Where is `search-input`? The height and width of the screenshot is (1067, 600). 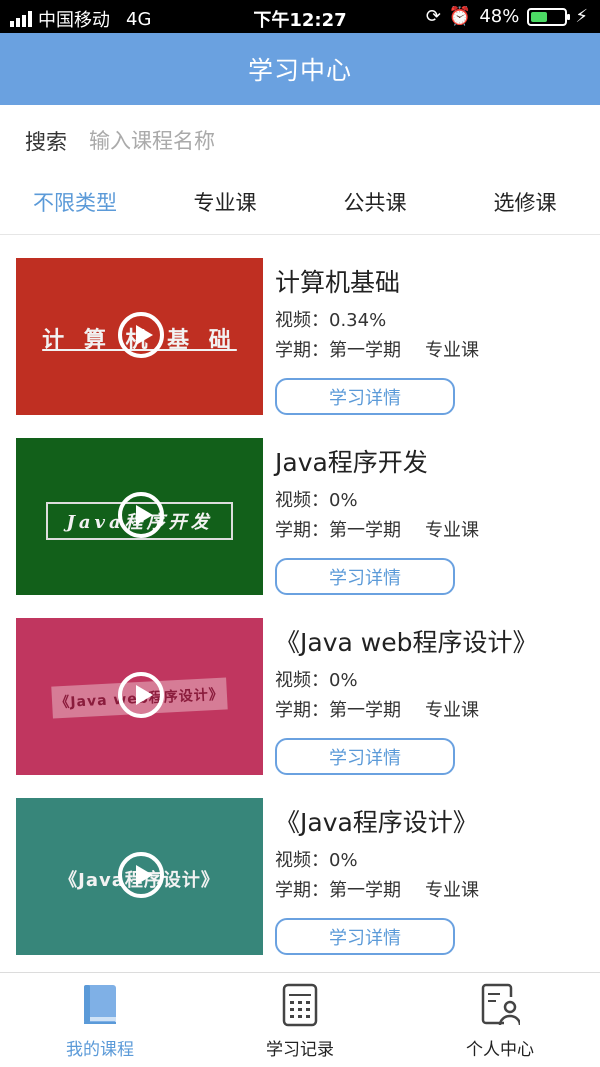 search-input is located at coordinates (299, 141).